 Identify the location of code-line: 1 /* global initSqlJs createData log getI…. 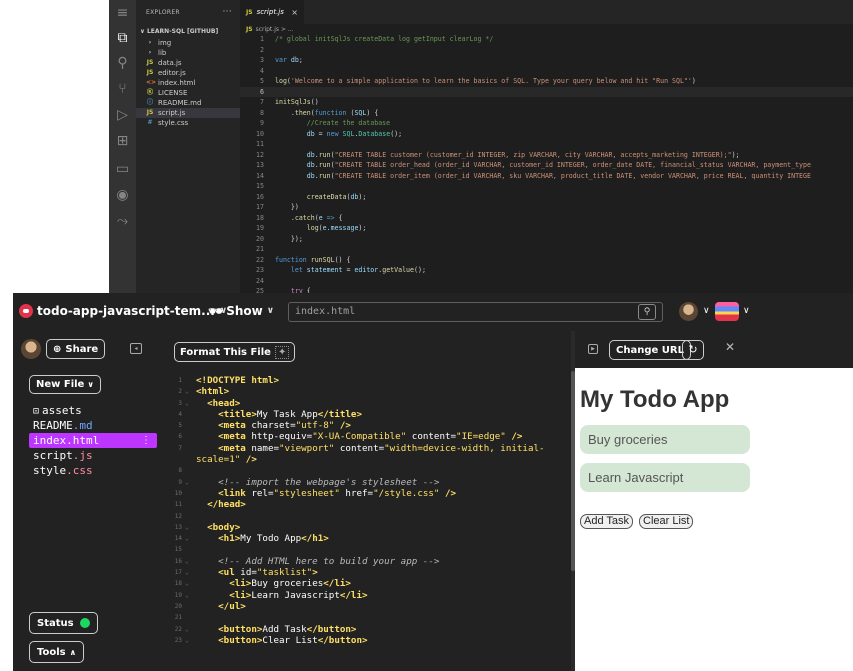
(546, 39).